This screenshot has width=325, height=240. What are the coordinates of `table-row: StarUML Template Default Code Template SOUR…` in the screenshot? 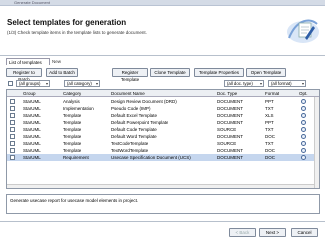 It's located at (163, 129).